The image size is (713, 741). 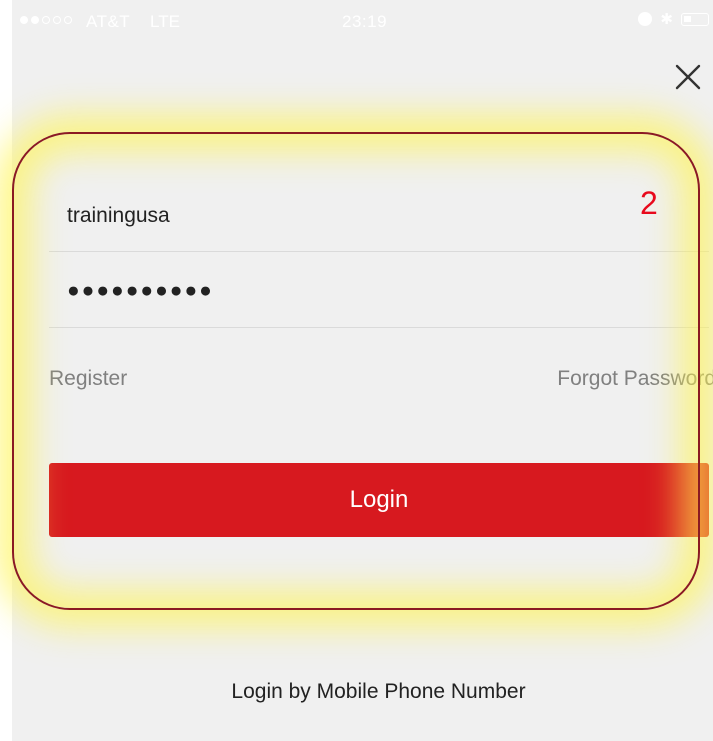 What do you see at coordinates (649, 203) in the screenshot?
I see `step-number-annotation: 2` at bounding box center [649, 203].